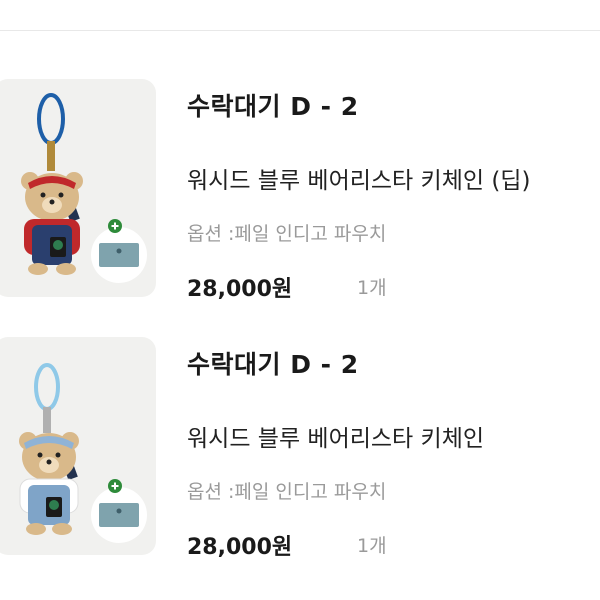 This screenshot has height=600, width=600. I want to click on product-title: 워시드 블루 베어리스타 키체인, so click(335, 436).